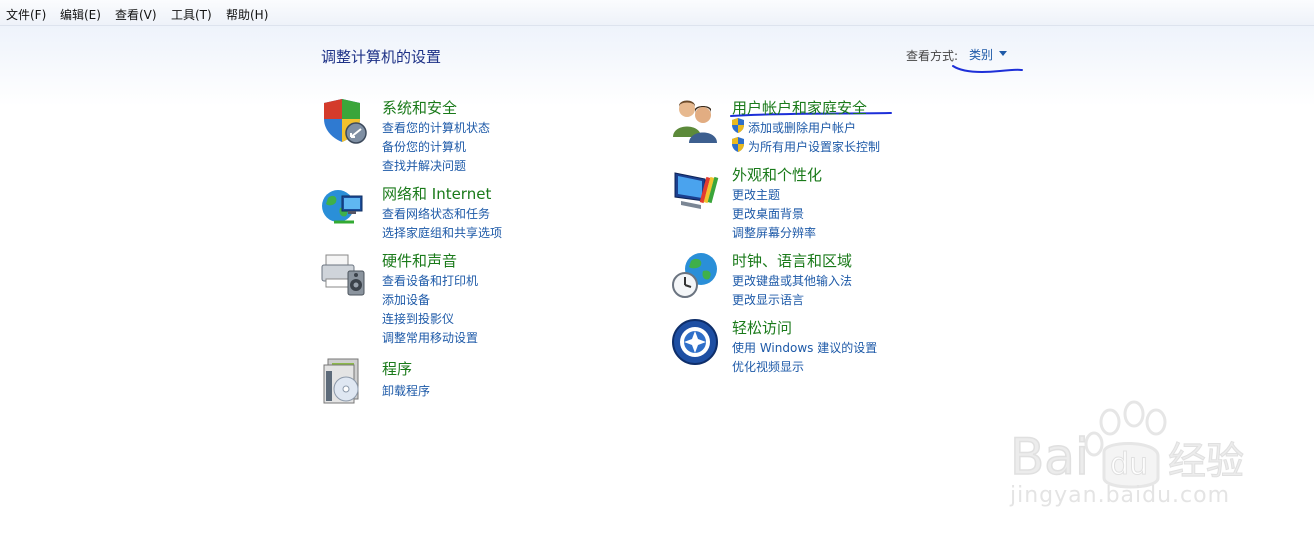  What do you see at coordinates (1120, 495) in the screenshot?
I see `watermark-url: jingyan.baidu.com` at bounding box center [1120, 495].